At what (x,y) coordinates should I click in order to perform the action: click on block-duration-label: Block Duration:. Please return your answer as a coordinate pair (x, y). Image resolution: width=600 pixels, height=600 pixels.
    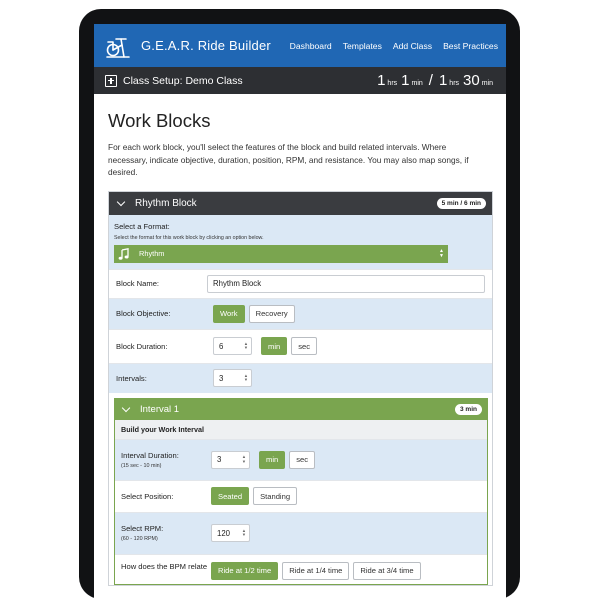
    Looking at the image, I should click on (142, 346).